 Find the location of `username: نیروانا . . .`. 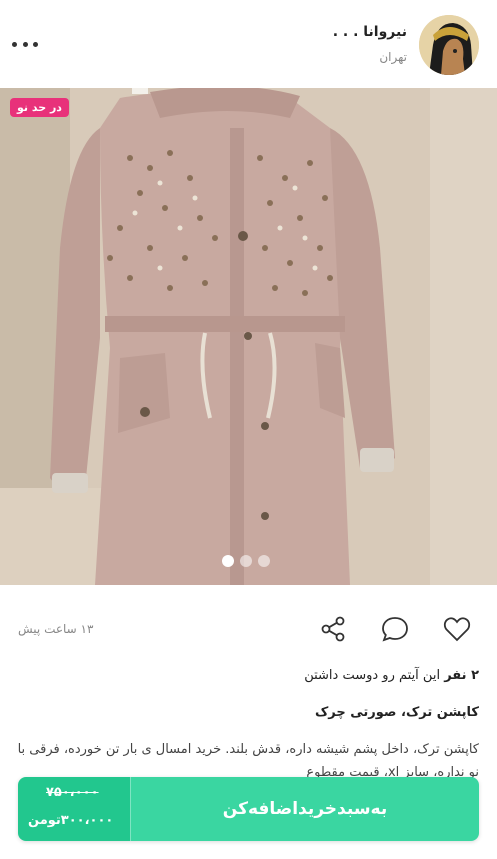

username: نیروانا . . . is located at coordinates (370, 32).